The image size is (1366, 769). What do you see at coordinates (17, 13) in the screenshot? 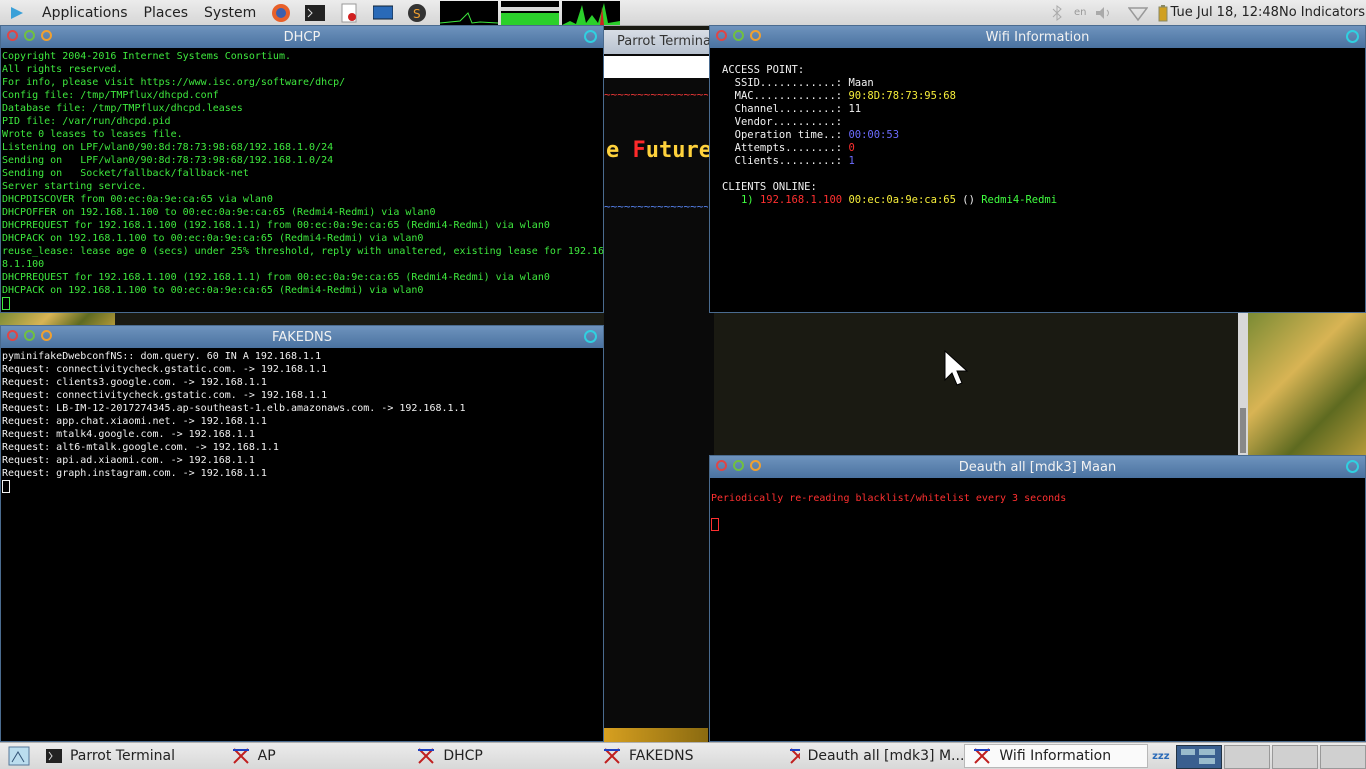
I see `parrot-logo-icon` at bounding box center [17, 13].